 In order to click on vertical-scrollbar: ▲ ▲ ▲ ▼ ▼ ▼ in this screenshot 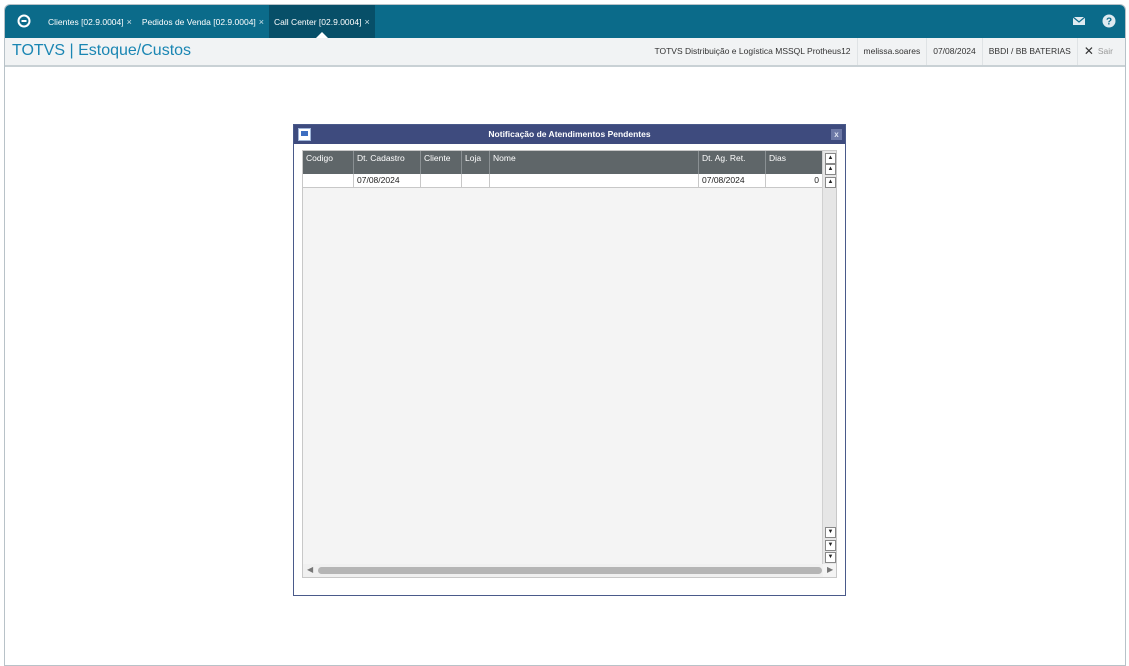, I will do `click(829, 357)`.